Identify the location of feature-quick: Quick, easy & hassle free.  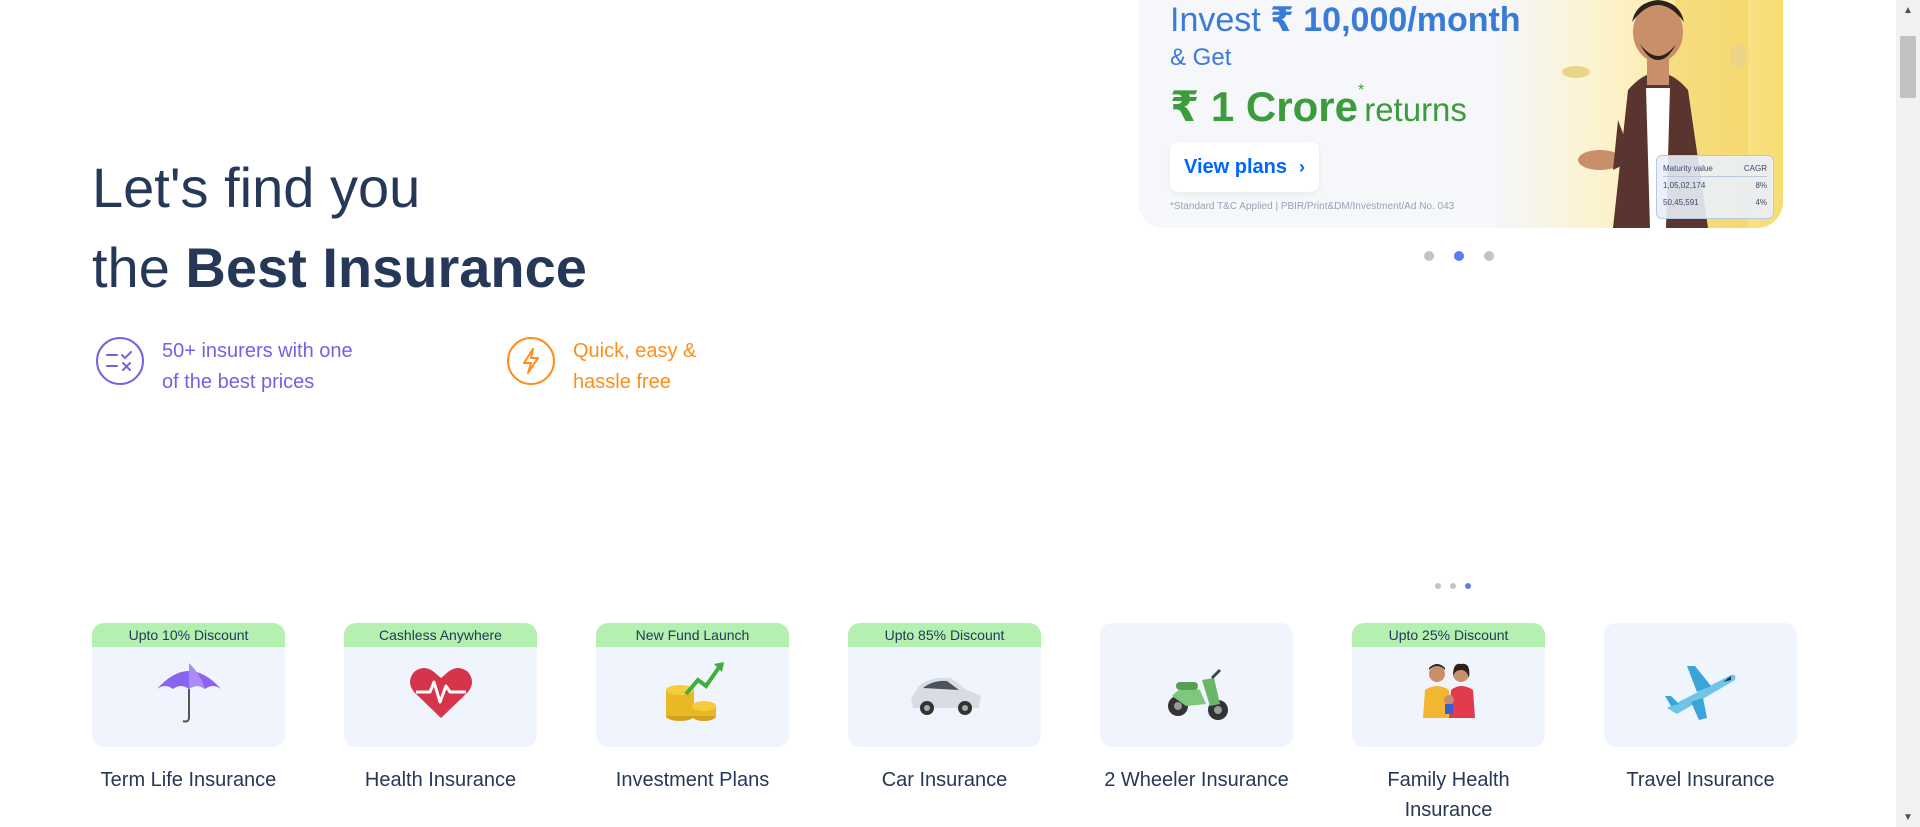
(601, 367).